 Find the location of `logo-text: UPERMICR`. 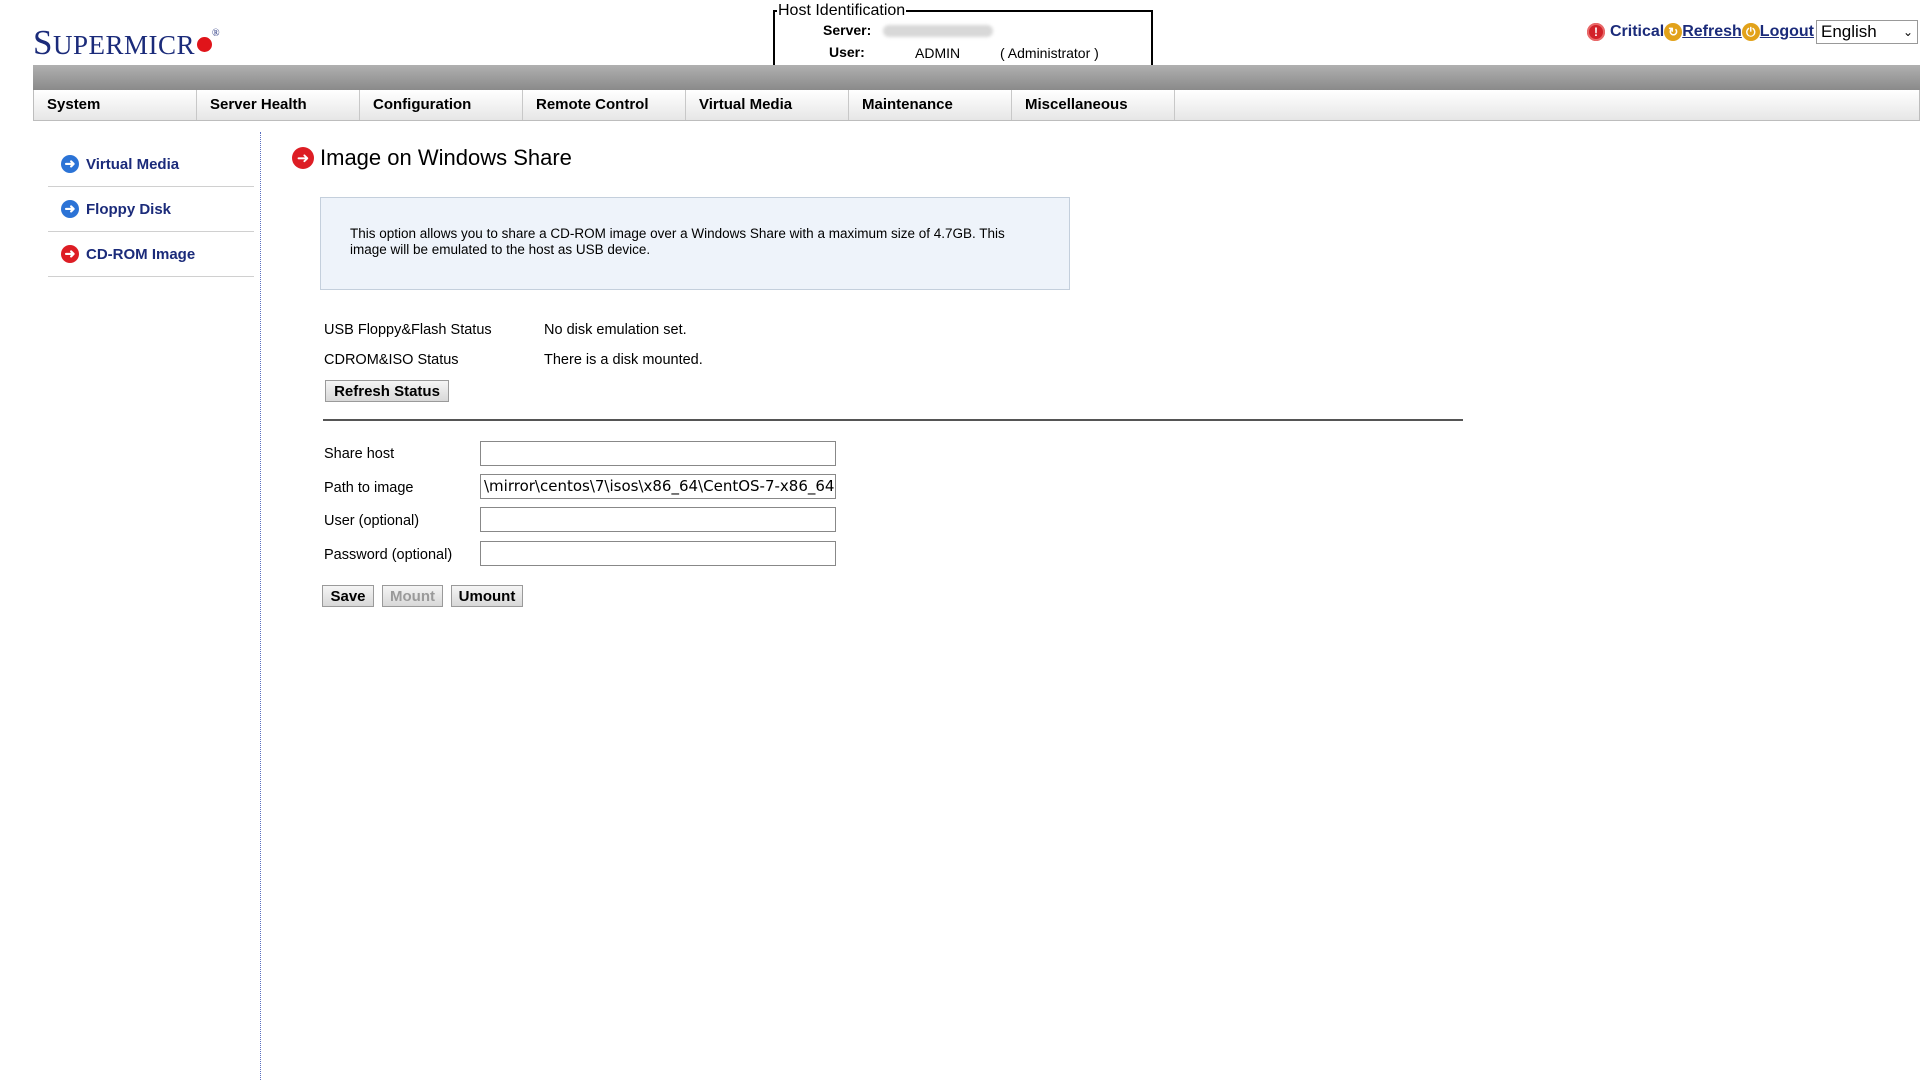

logo-text: UPERMICR is located at coordinates (124, 45).